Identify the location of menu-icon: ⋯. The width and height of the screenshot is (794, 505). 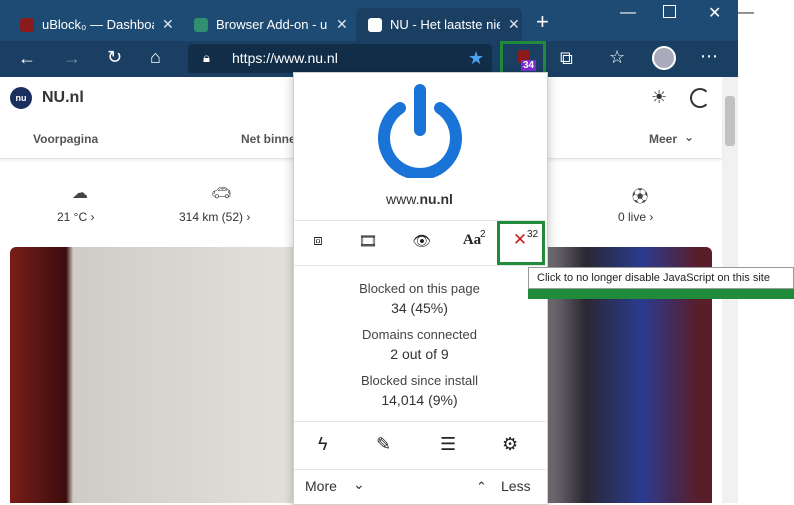
(709, 56).